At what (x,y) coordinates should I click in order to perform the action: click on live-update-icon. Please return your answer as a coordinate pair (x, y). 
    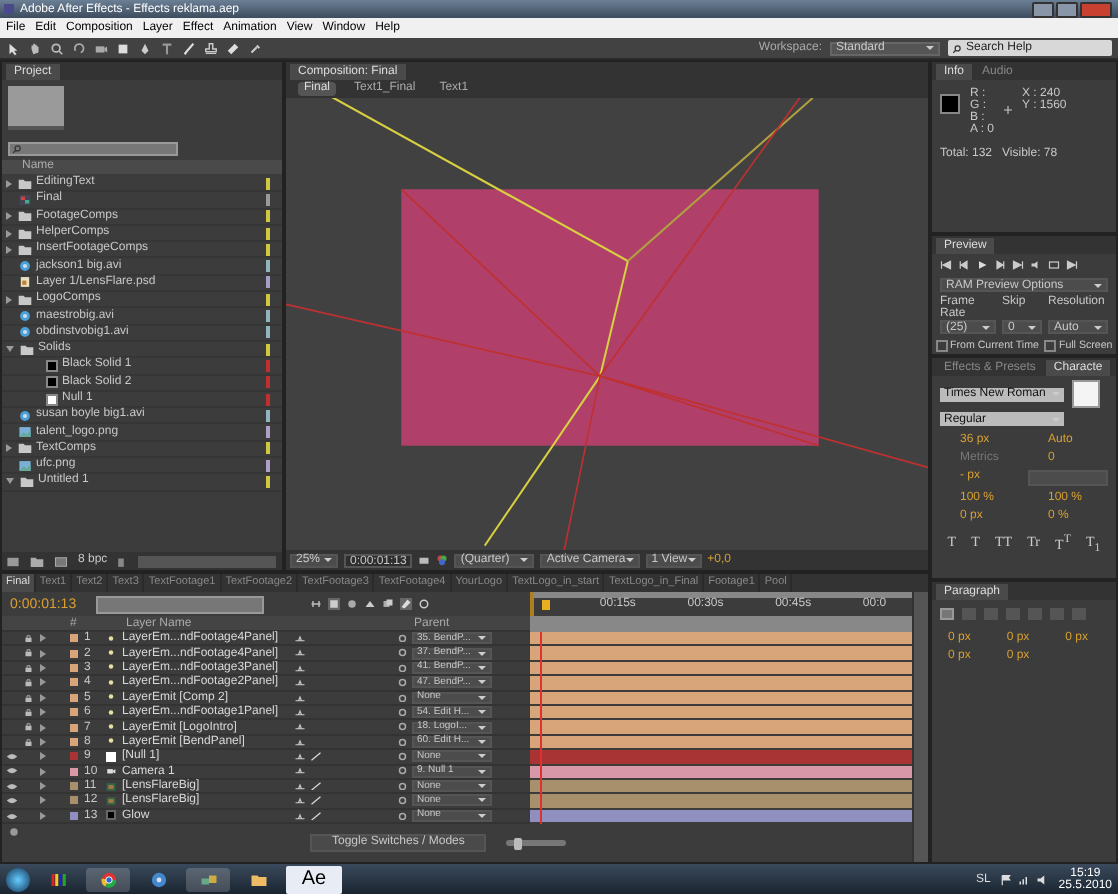
    Looking at the image, I should click on (334, 604).